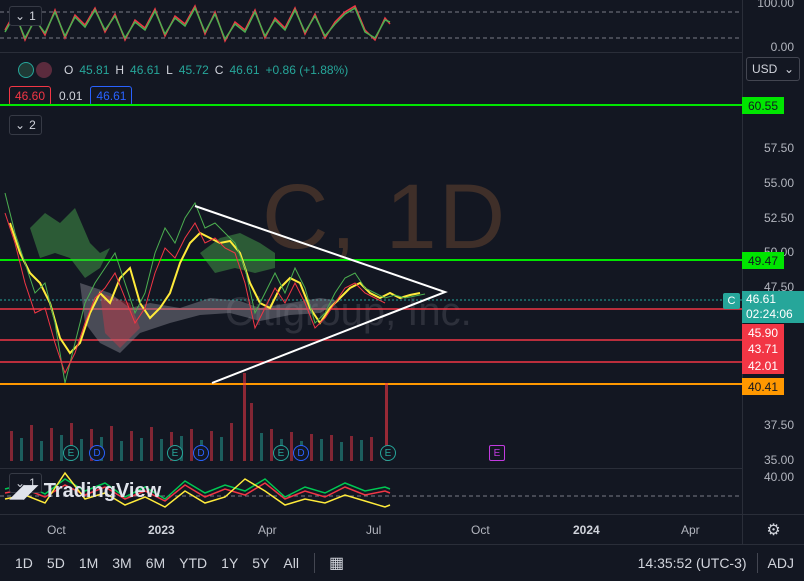 The image size is (804, 581). I want to click on time-tick: 2024, so click(586, 530).